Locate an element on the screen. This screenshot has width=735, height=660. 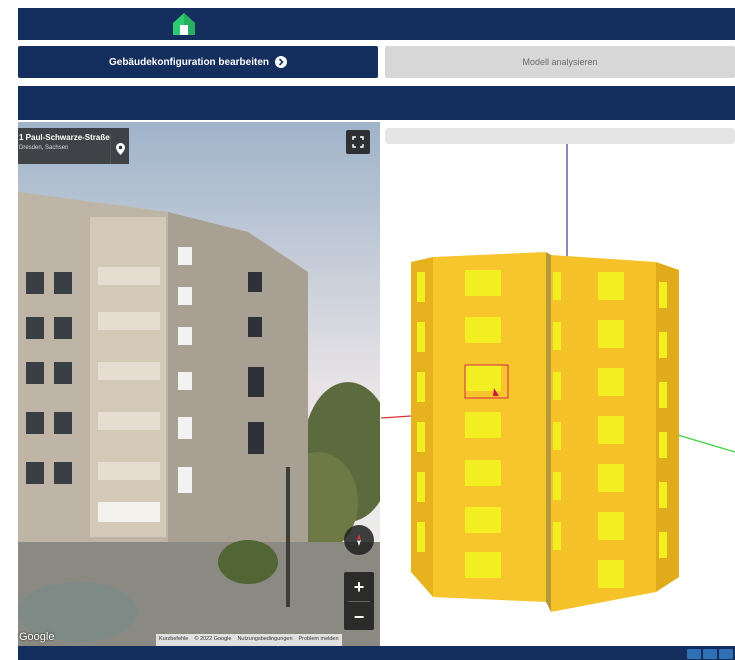
zoom-control: + − is located at coordinates (359, 601).